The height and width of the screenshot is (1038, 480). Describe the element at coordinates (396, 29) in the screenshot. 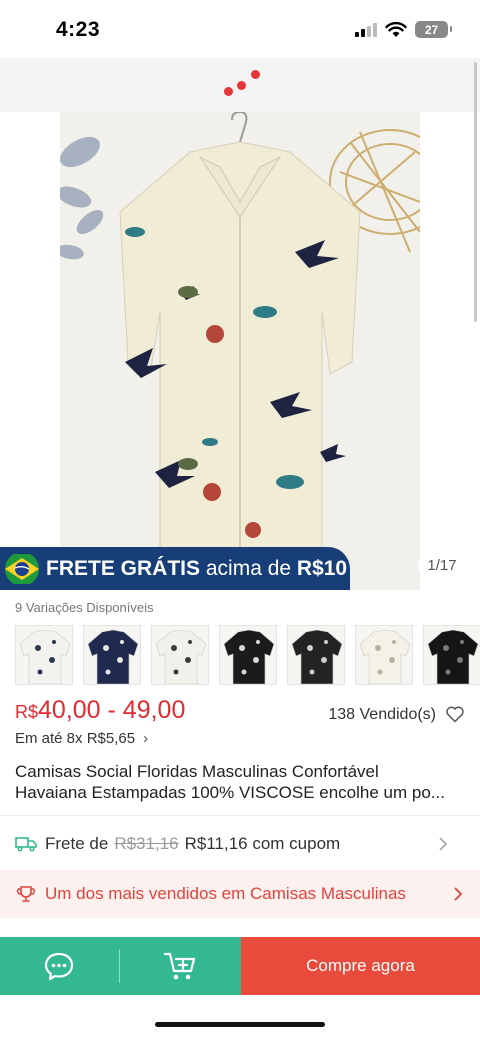

I see `wifi-icon` at that location.